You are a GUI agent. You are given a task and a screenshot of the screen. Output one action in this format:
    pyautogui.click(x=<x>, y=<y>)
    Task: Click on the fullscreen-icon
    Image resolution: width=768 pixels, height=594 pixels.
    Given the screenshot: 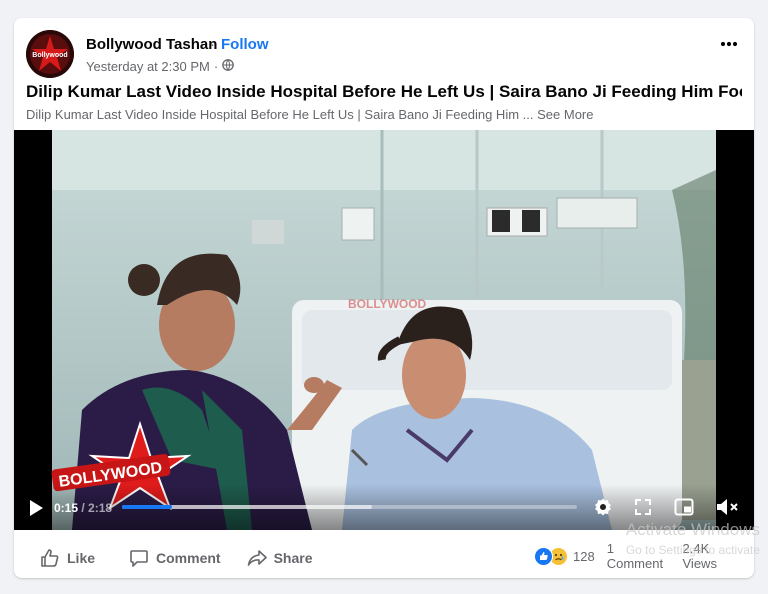 What is the action you would take?
    pyautogui.click(x=643, y=507)
    